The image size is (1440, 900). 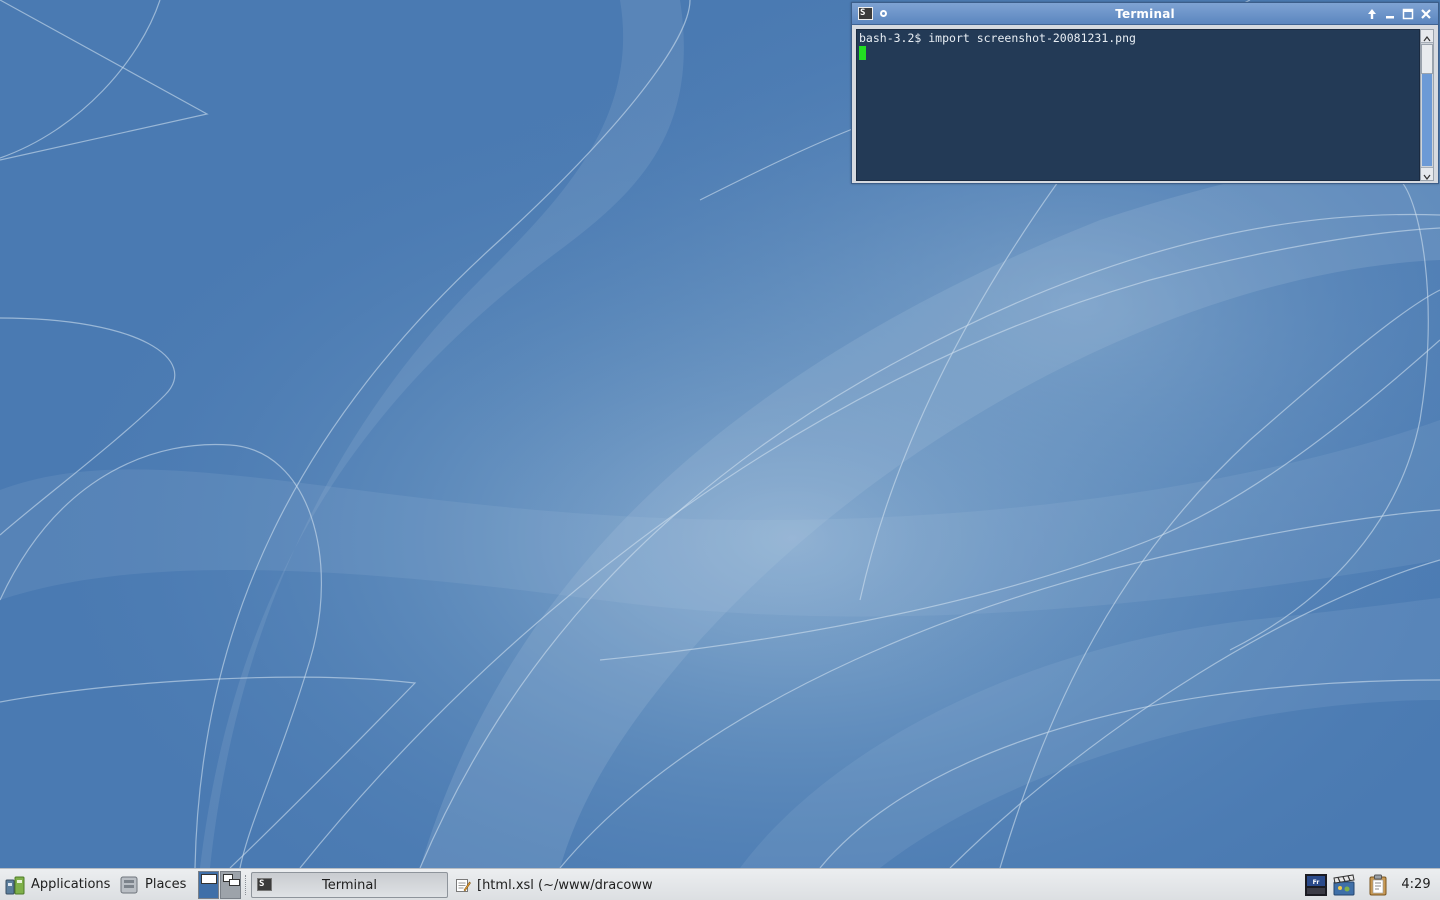 I want to click on terminal-cursor, so click(x=862, y=53).